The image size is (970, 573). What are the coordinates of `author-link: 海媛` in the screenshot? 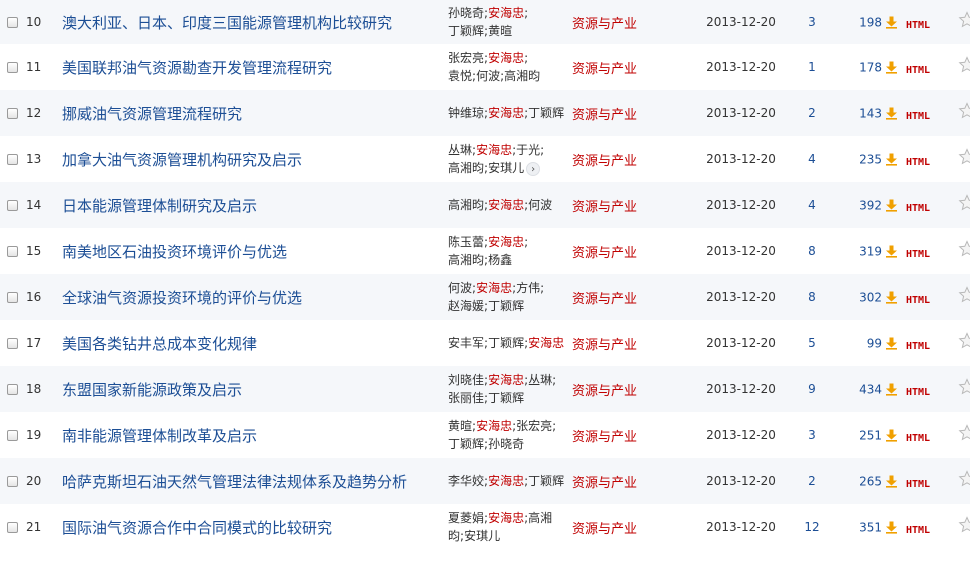 It's located at (472, 306).